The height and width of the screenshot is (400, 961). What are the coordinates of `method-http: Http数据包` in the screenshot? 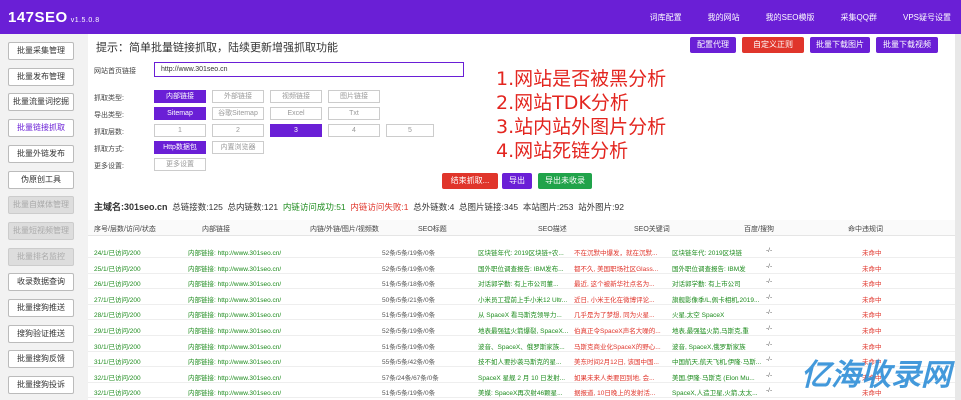 It's located at (180, 147).